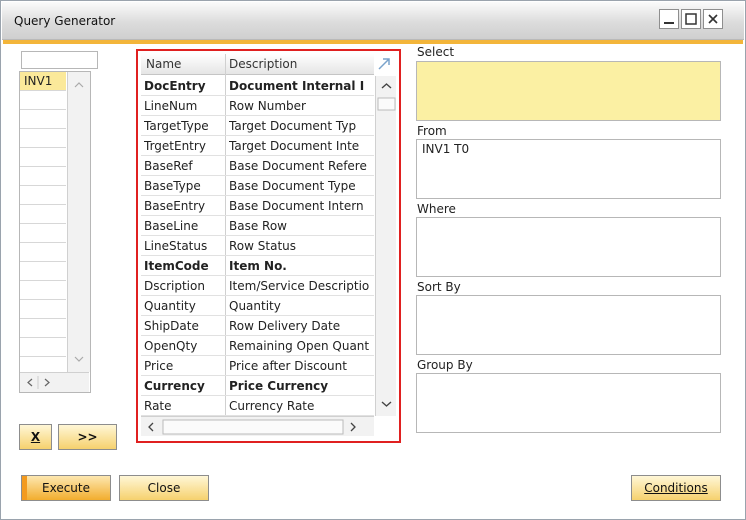 The height and width of the screenshot is (520, 746). I want to click on sort-by-label: Sort By, so click(439, 287).